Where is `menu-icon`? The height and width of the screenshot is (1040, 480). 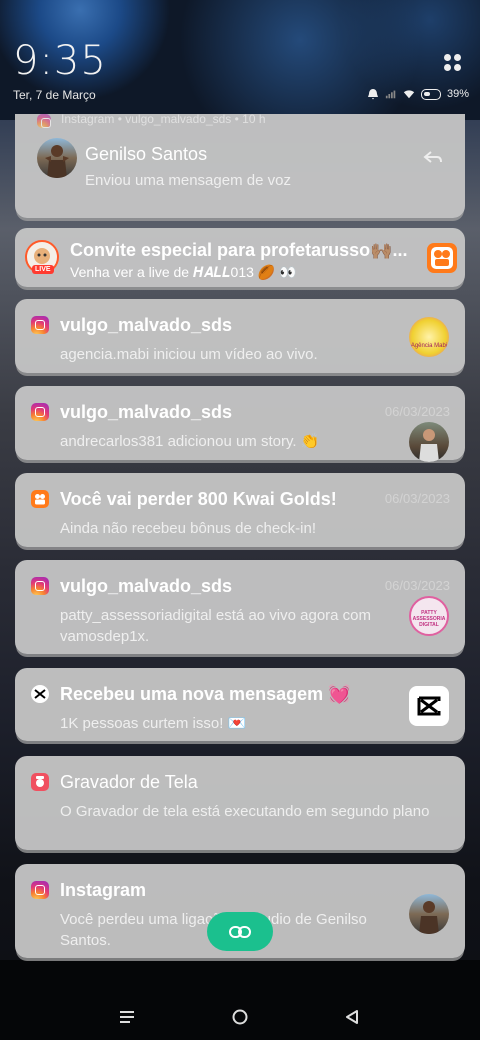 menu-icon is located at coordinates (127, 1017).